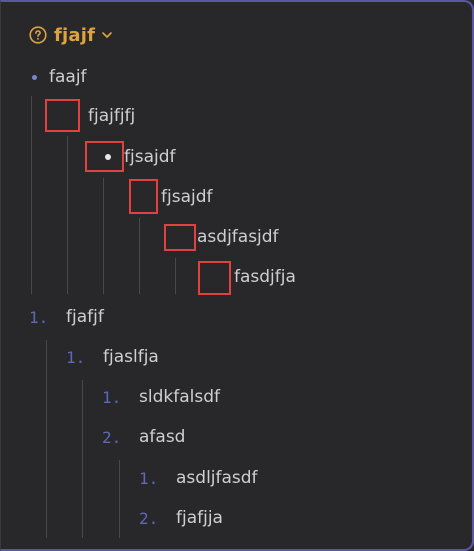 Image resolution: width=474 pixels, height=551 pixels. What do you see at coordinates (85, 317) in the screenshot?
I see `list-item-label: fjafjf` at bounding box center [85, 317].